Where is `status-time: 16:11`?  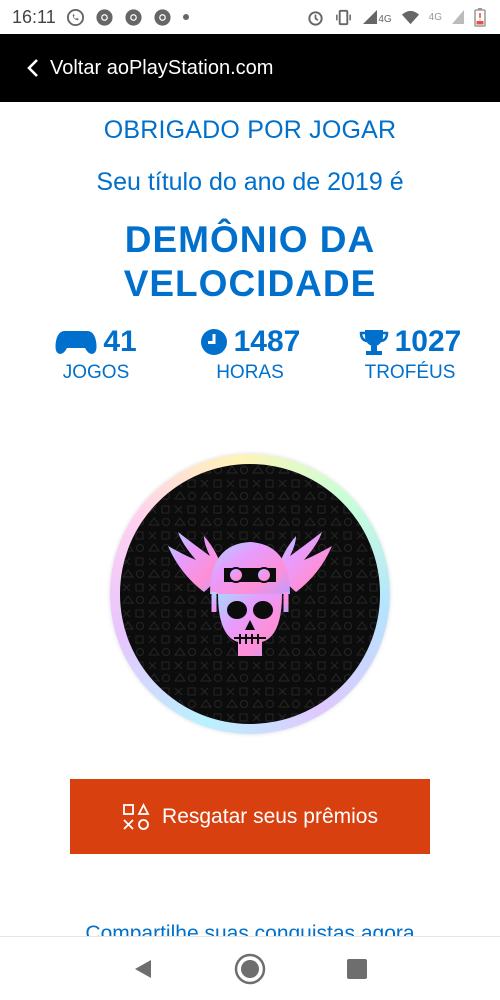 status-time: 16:11 is located at coordinates (34, 16).